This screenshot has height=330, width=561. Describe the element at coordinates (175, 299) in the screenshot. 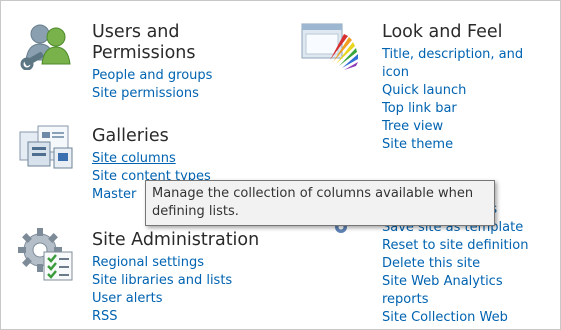

I see `link-user-alerts: User alerts` at that location.